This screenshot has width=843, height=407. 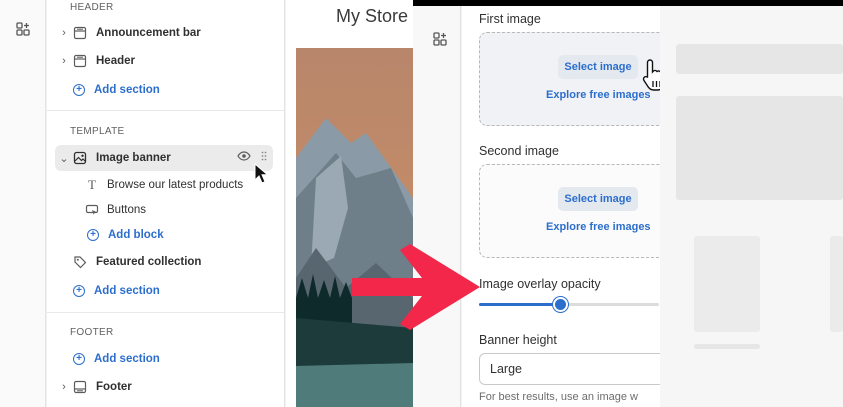 I want to click on add-section-template-button: + Add section, so click(x=164, y=291).